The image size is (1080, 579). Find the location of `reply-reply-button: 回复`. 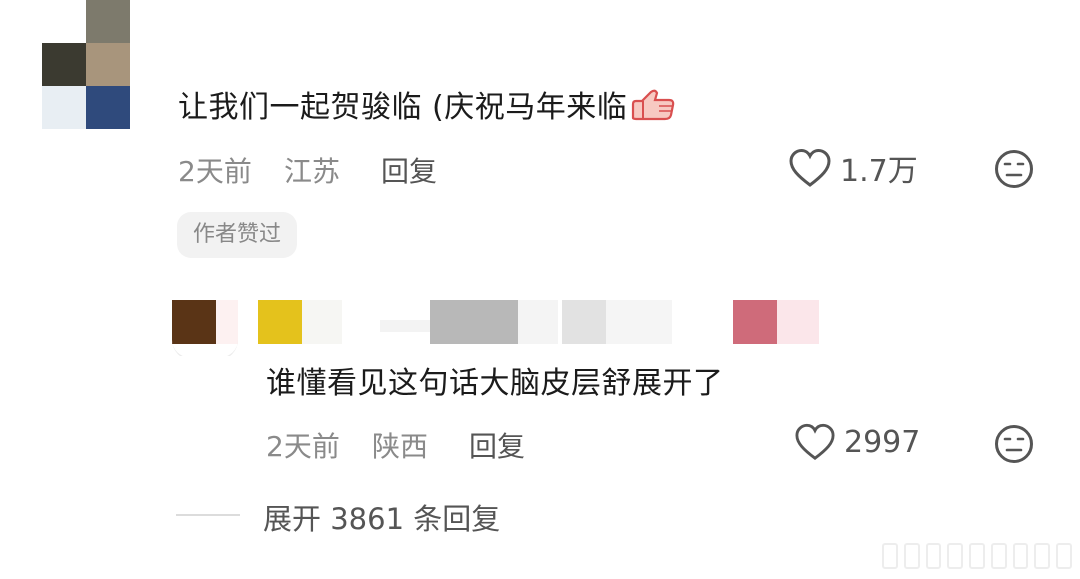

reply-reply-button: 回复 is located at coordinates (497, 445).